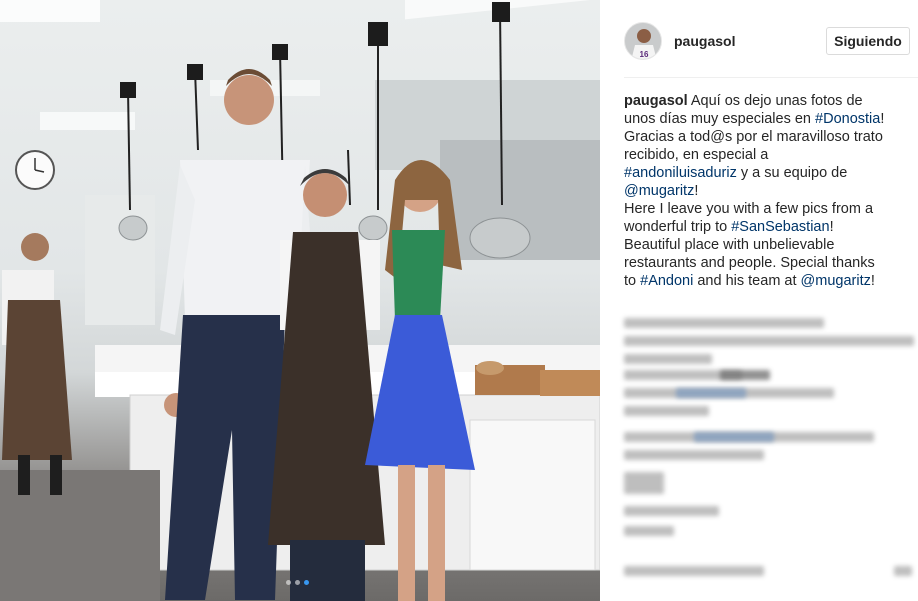 The image size is (918, 601). I want to click on hashtag-link: #Donostia, so click(847, 119).